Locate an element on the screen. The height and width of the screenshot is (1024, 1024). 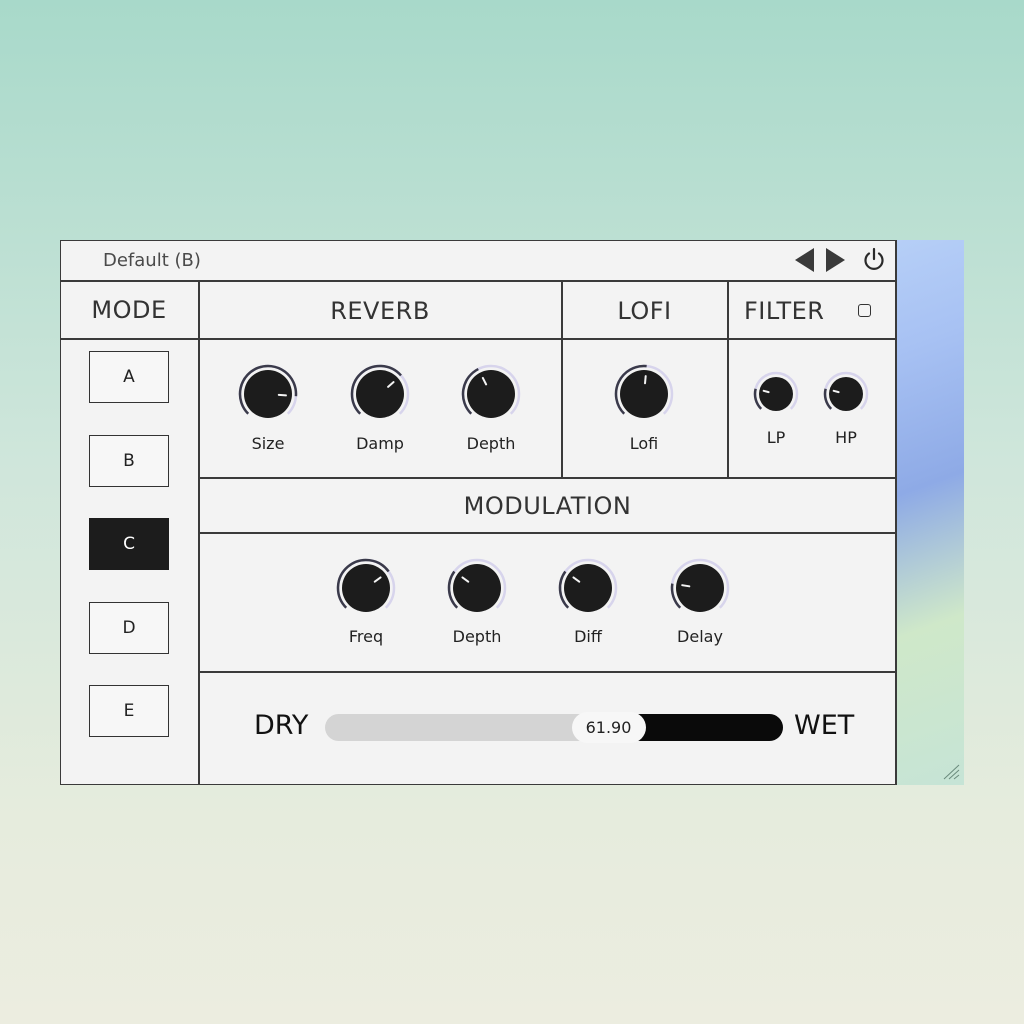
power-icon is located at coordinates (874, 259).